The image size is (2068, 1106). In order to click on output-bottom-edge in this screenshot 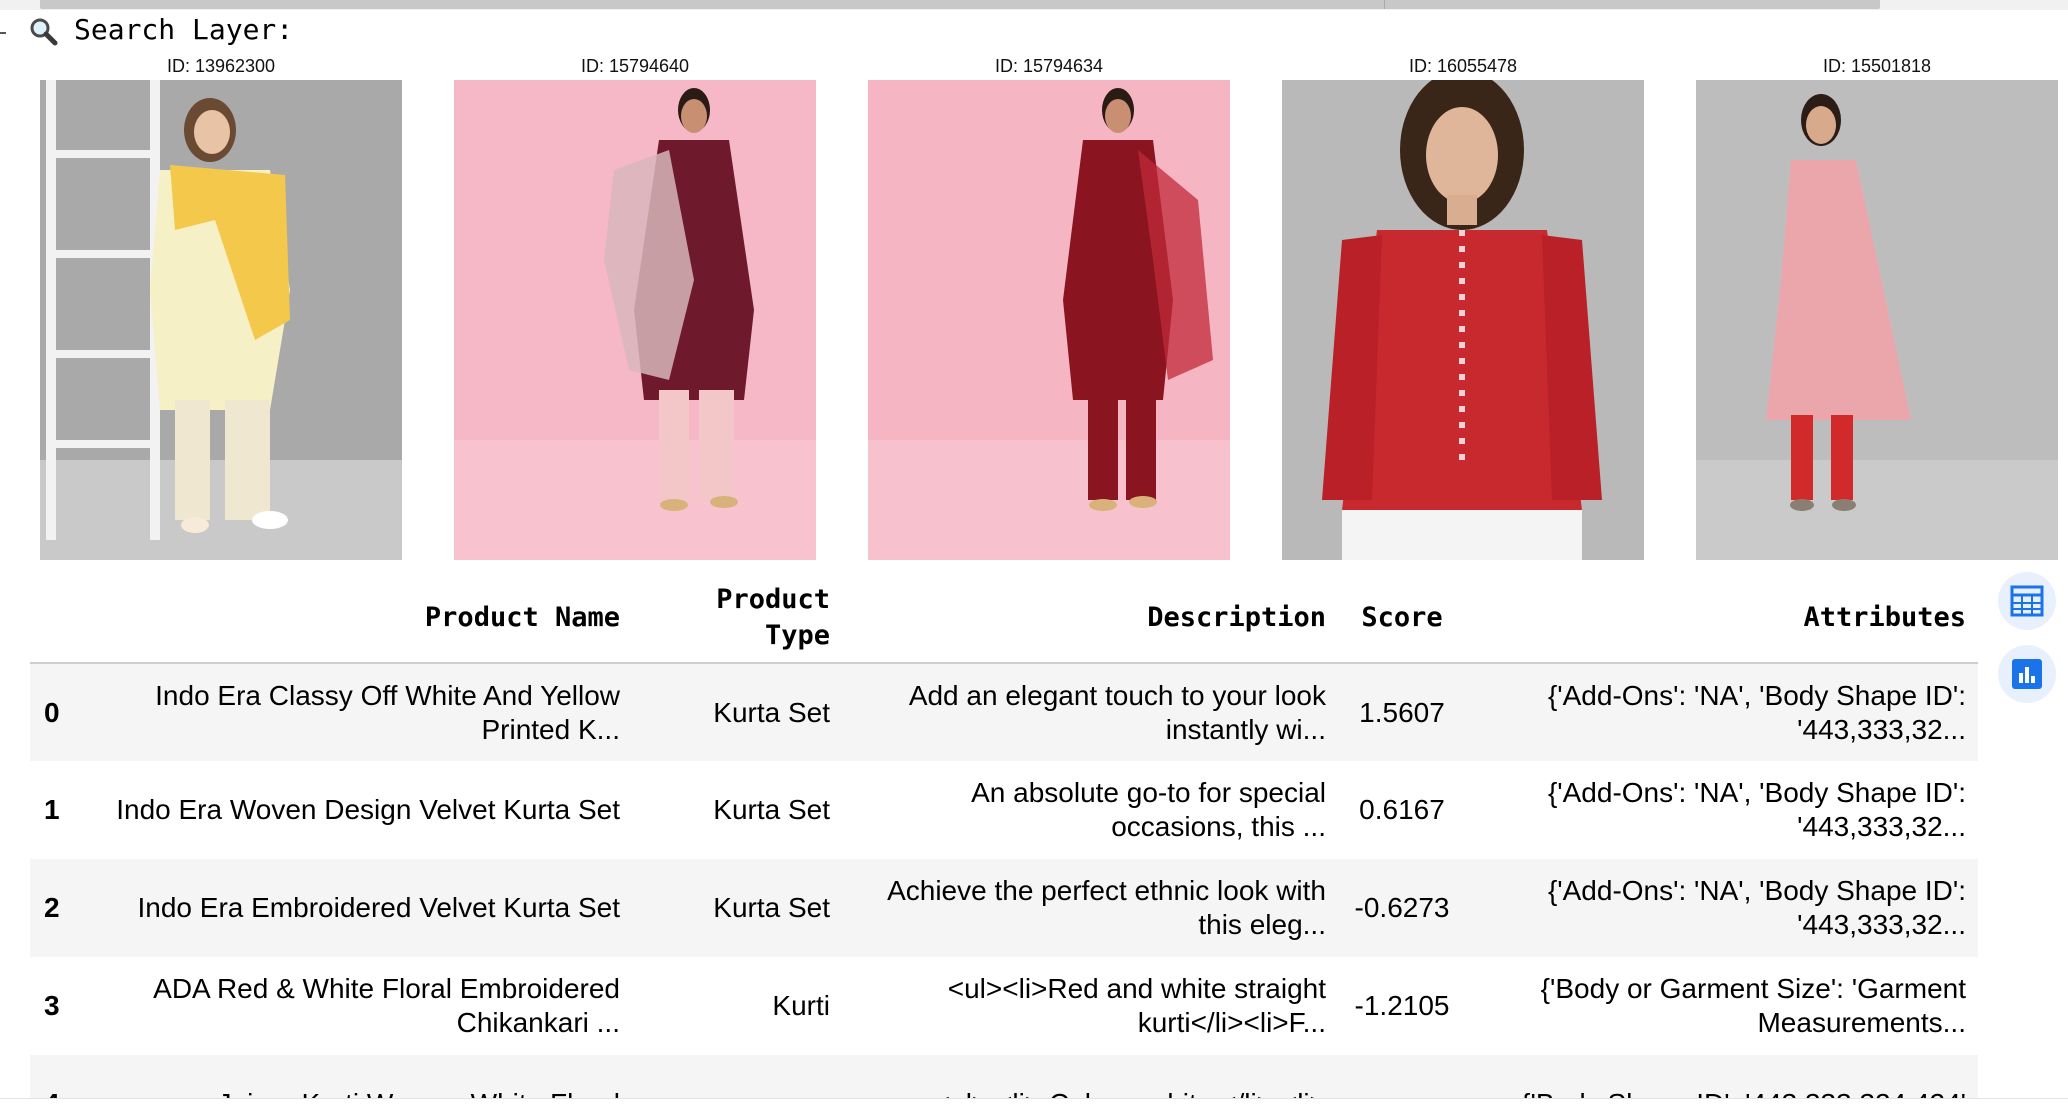, I will do `click(1034, 1102)`.